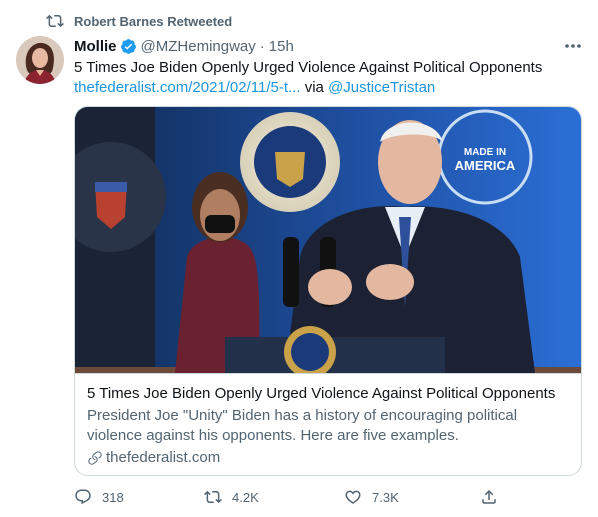 This screenshot has height=517, width=598. I want to click on via-label: via, so click(314, 87).